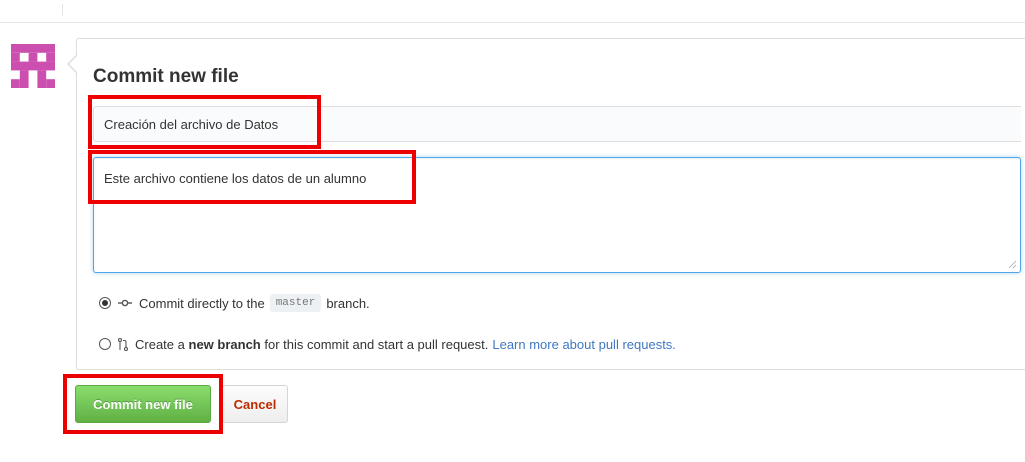 This screenshot has width=1025, height=462. I want to click on new-branch-prefix: Create a, so click(160, 344).